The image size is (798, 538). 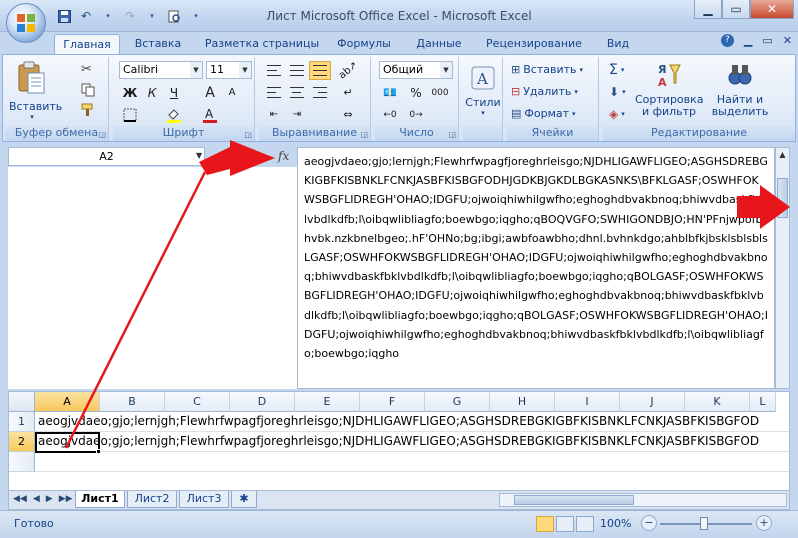 What do you see at coordinates (174, 114) in the screenshot?
I see `fill-color-button` at bounding box center [174, 114].